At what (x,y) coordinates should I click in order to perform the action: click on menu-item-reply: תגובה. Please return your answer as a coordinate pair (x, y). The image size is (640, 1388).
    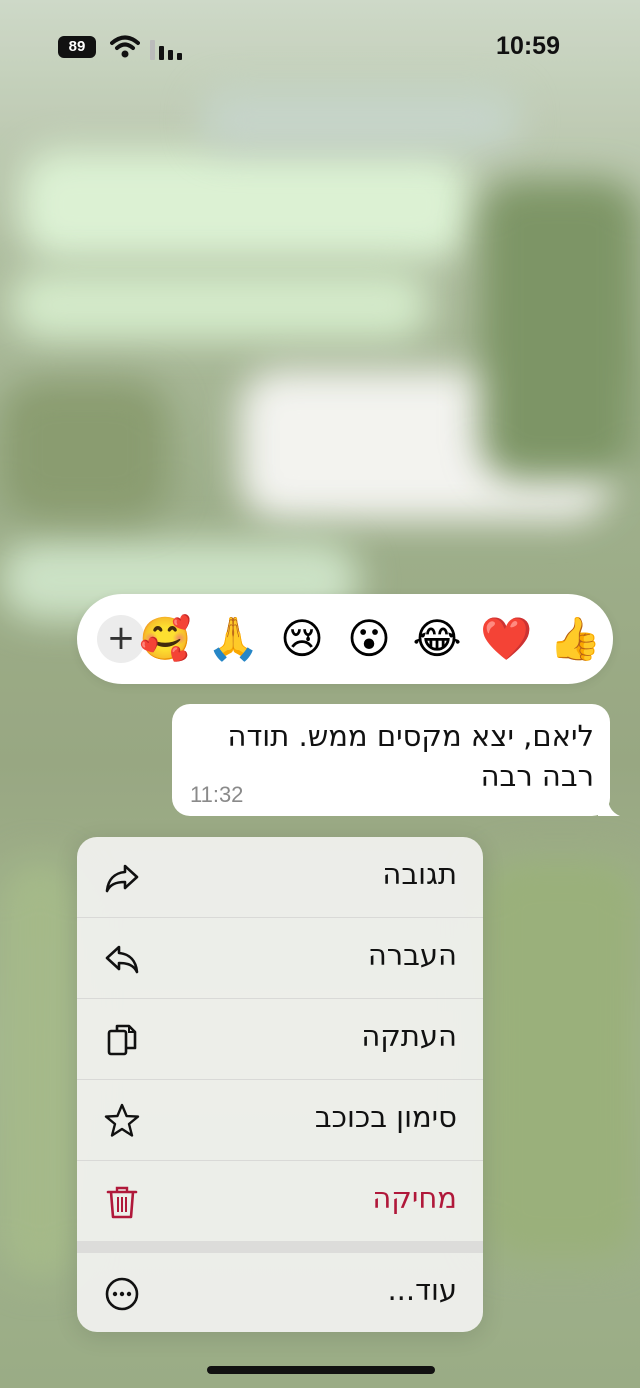
    Looking at the image, I should click on (280, 877).